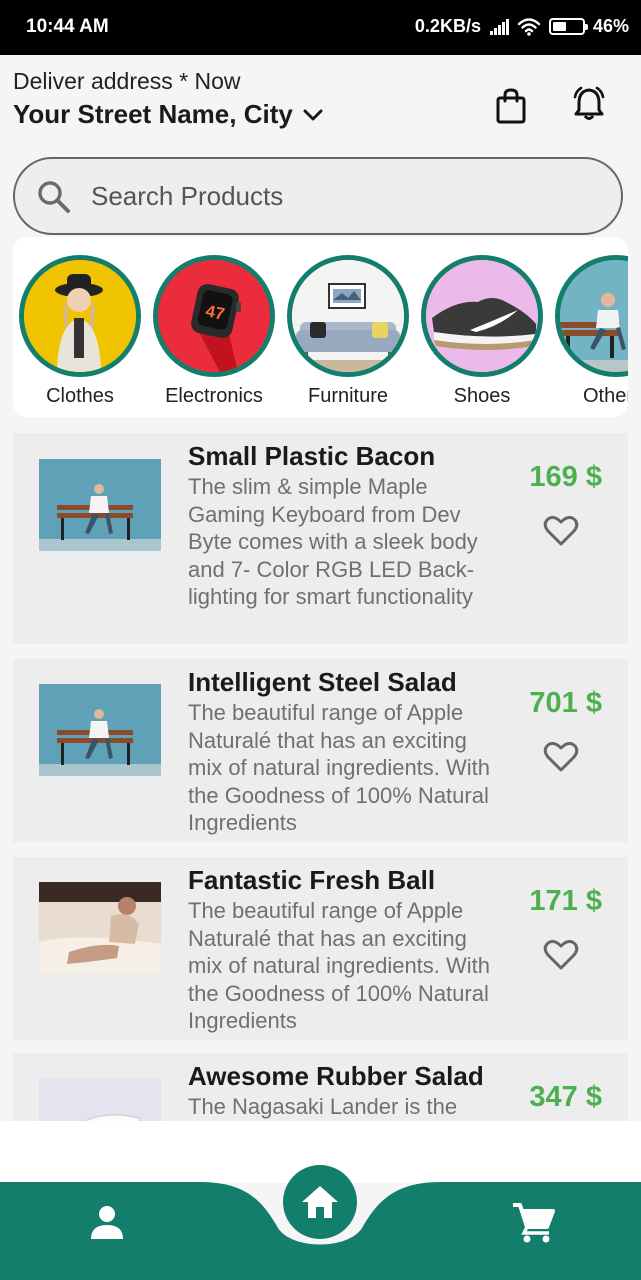 This screenshot has height=1280, width=641. I want to click on home-icon, so click(320, 1202).